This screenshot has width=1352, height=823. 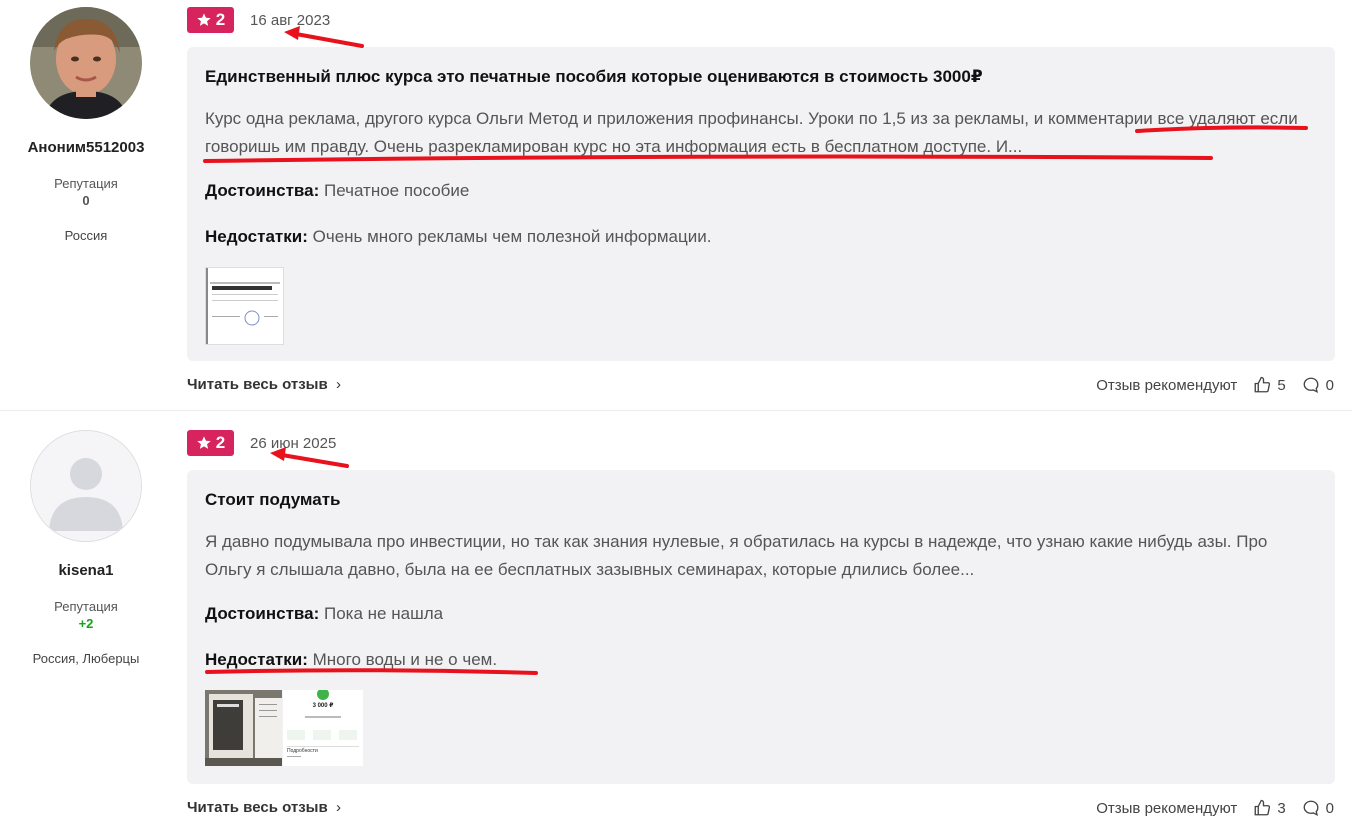 I want to click on review-date: 16 авг 2023, so click(x=290, y=20).